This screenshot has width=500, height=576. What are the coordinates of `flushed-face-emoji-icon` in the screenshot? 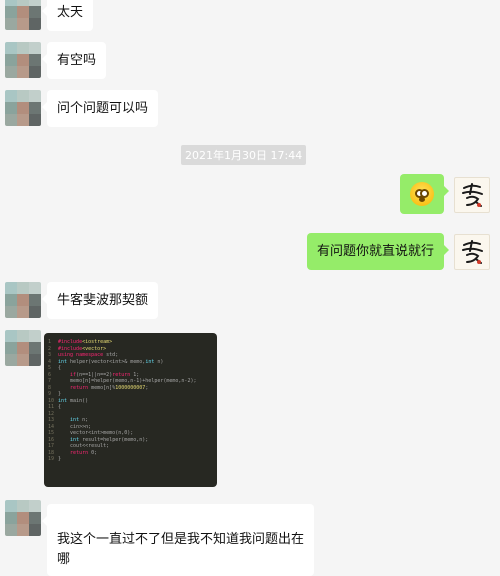 It's located at (422, 194).